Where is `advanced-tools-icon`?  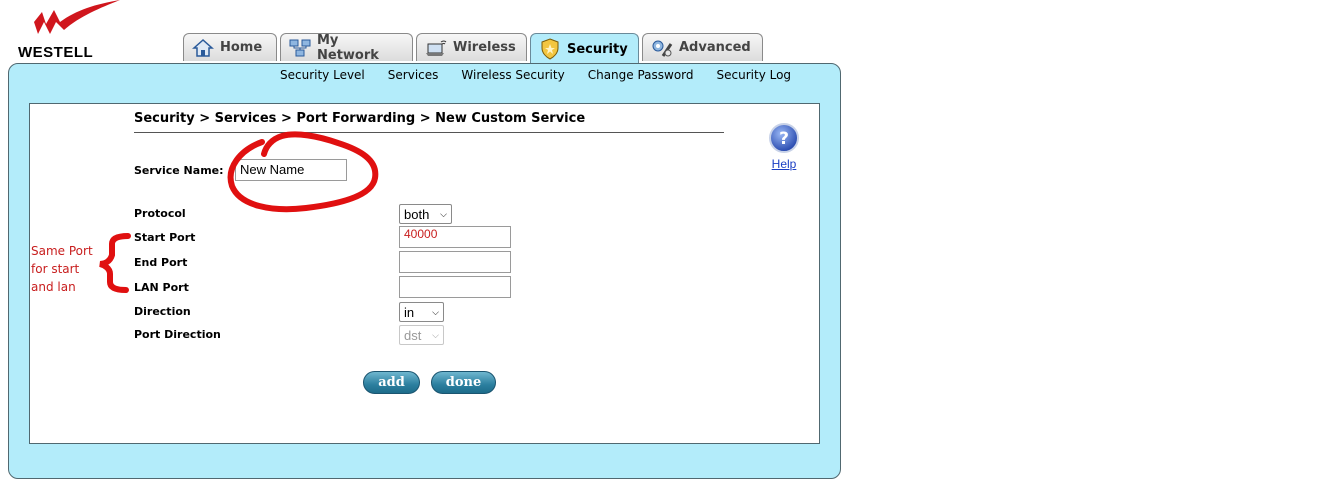
advanced-tools-icon is located at coordinates (662, 48).